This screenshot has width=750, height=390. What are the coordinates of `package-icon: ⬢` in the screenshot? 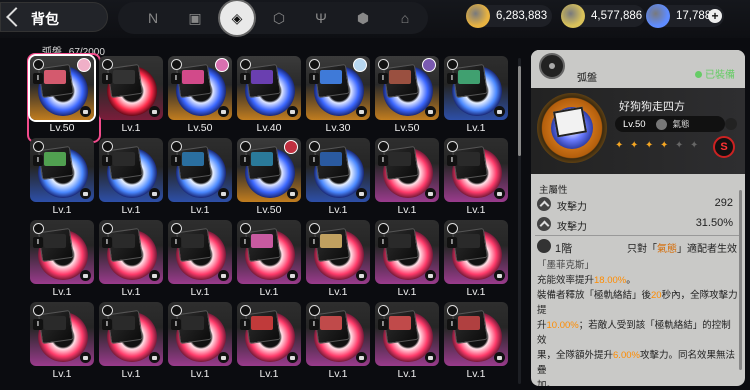 It's located at (363, 18).